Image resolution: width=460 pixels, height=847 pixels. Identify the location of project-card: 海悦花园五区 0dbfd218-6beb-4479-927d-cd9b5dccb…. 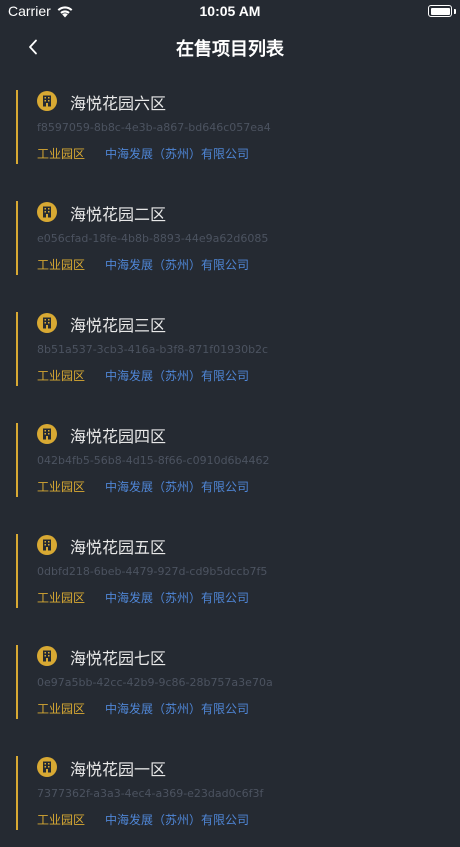
(230, 569).